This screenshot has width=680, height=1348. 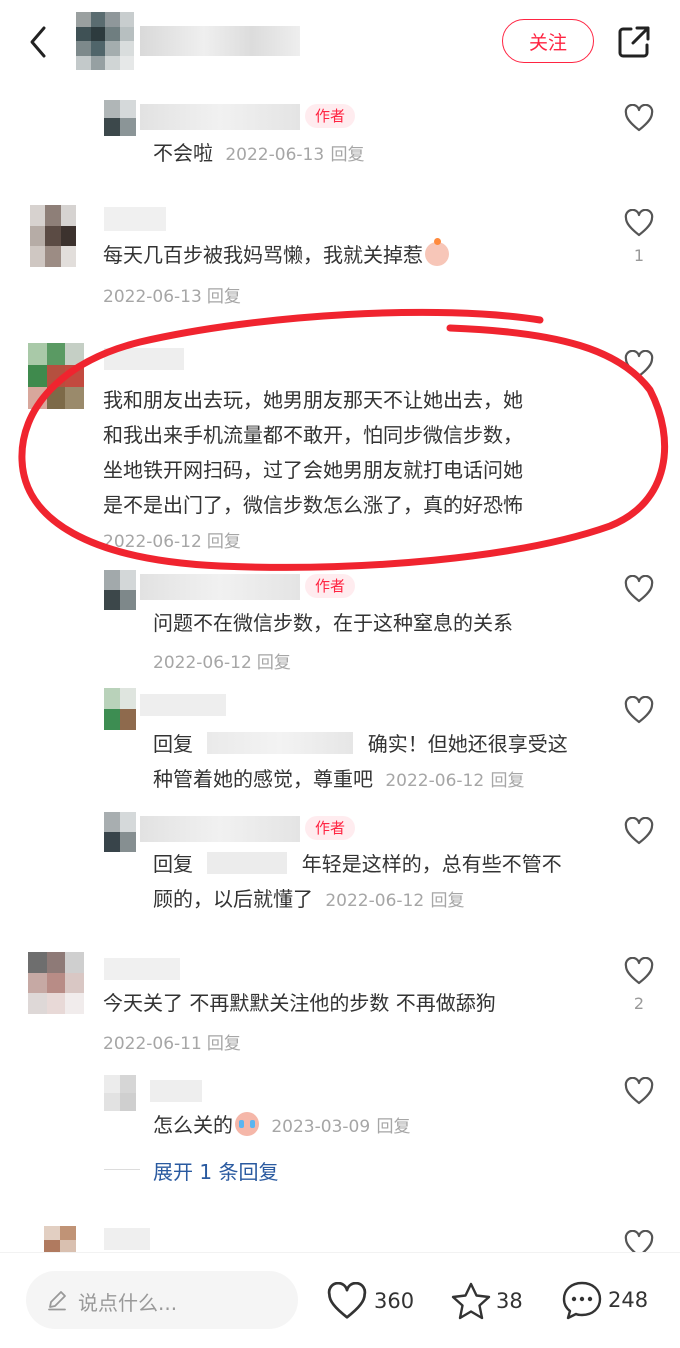 I want to click on chevron-left-icon, so click(x=38, y=42).